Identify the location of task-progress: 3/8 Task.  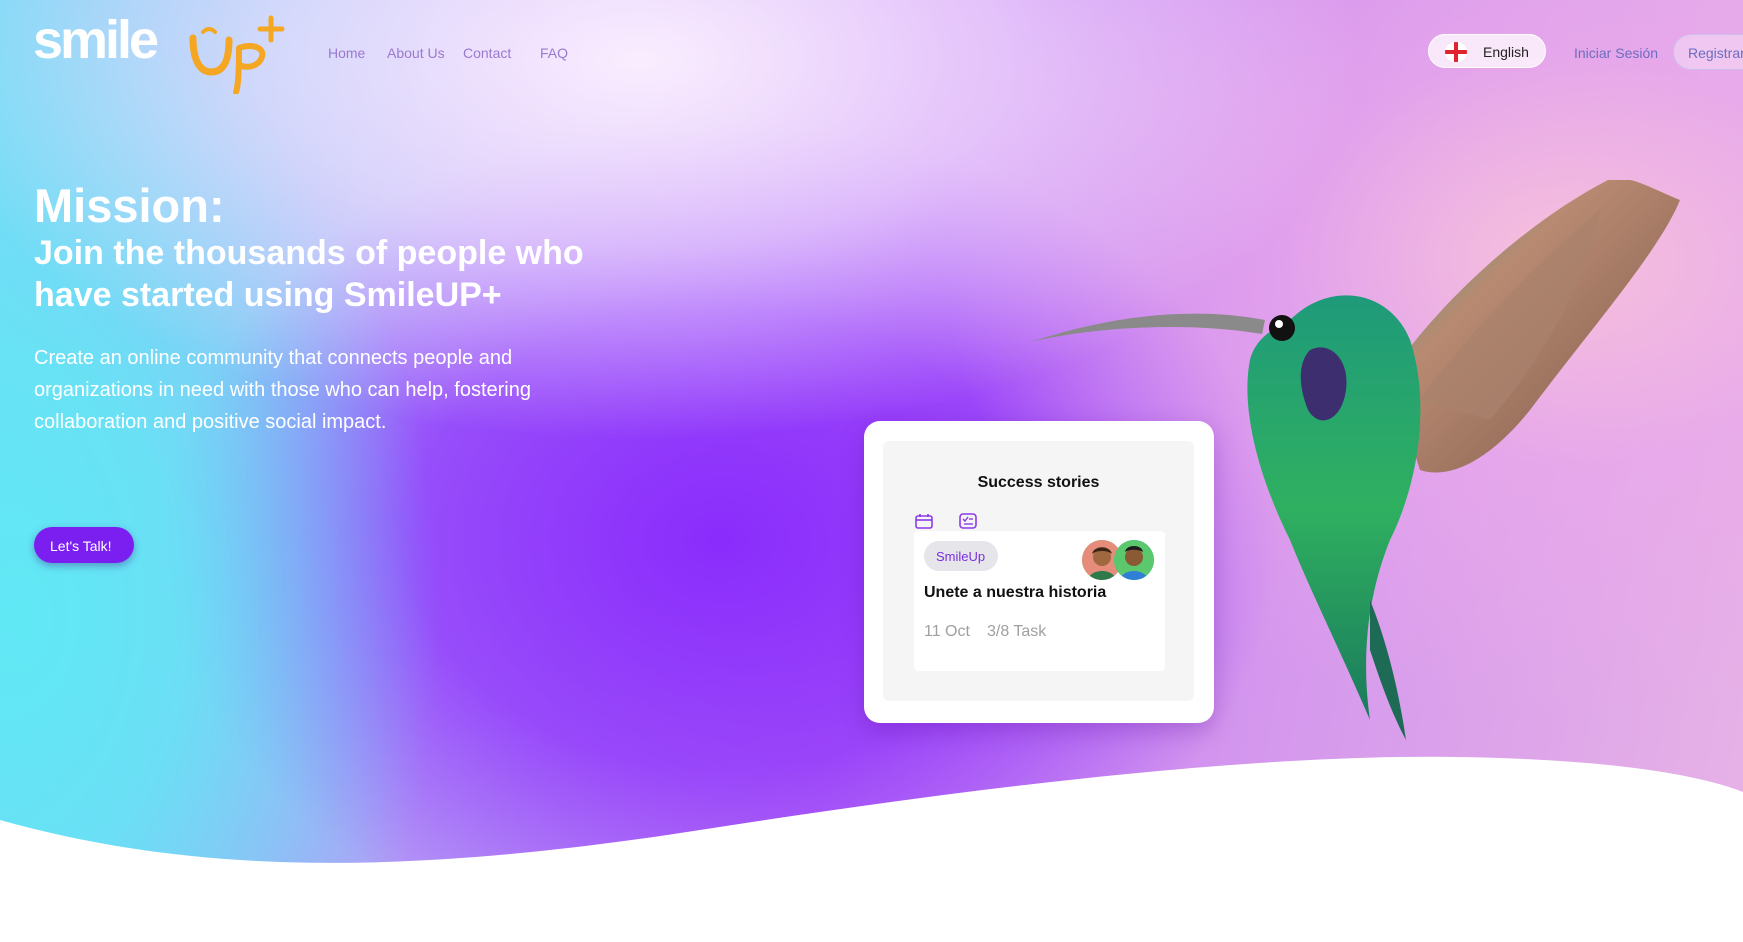
(1017, 631).